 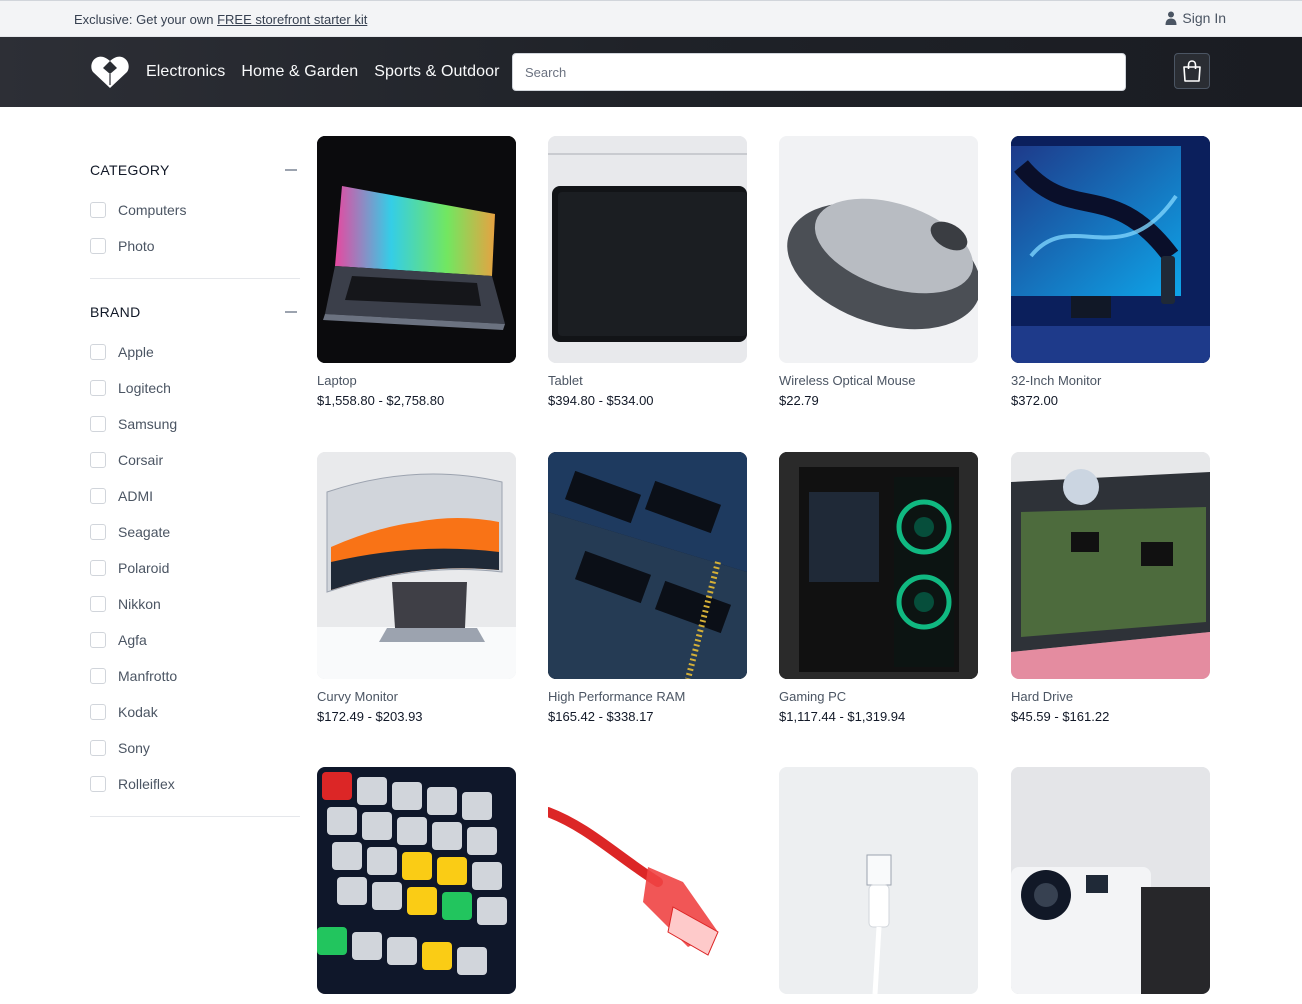 I want to click on product-name: Gaming PC, so click(x=878, y=696).